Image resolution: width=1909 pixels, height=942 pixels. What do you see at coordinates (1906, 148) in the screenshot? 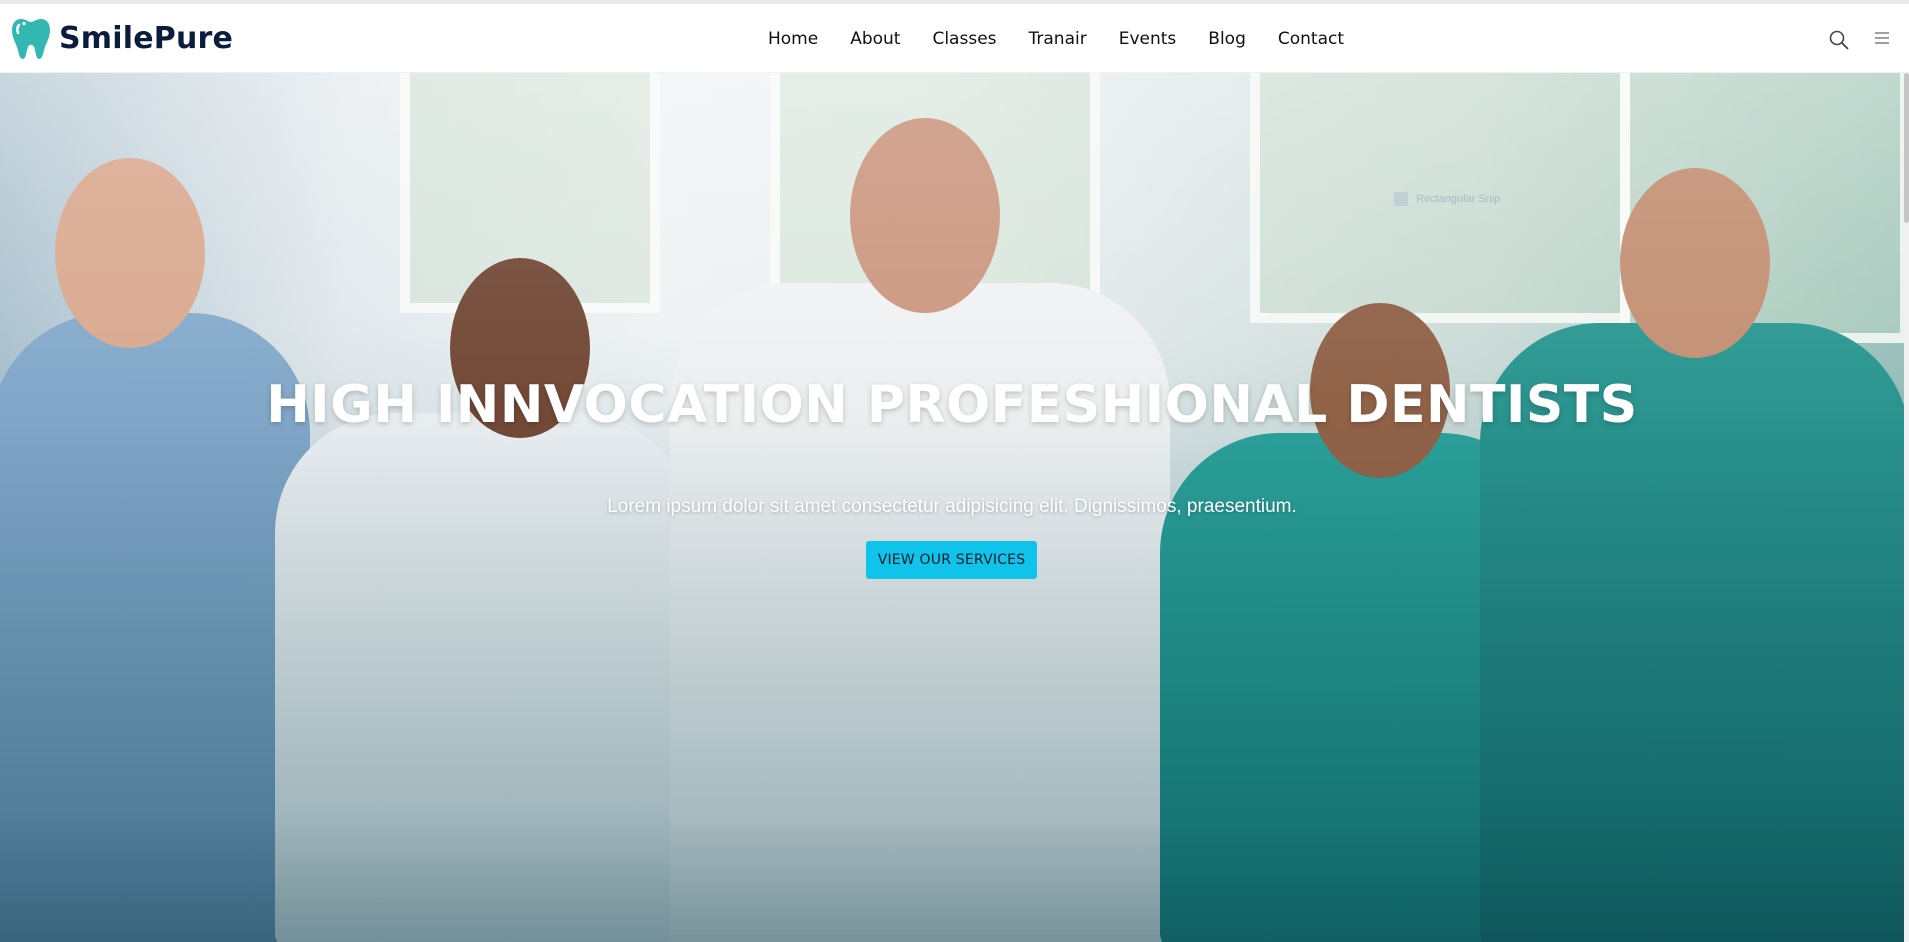
I see `scrollbar-thumb` at bounding box center [1906, 148].